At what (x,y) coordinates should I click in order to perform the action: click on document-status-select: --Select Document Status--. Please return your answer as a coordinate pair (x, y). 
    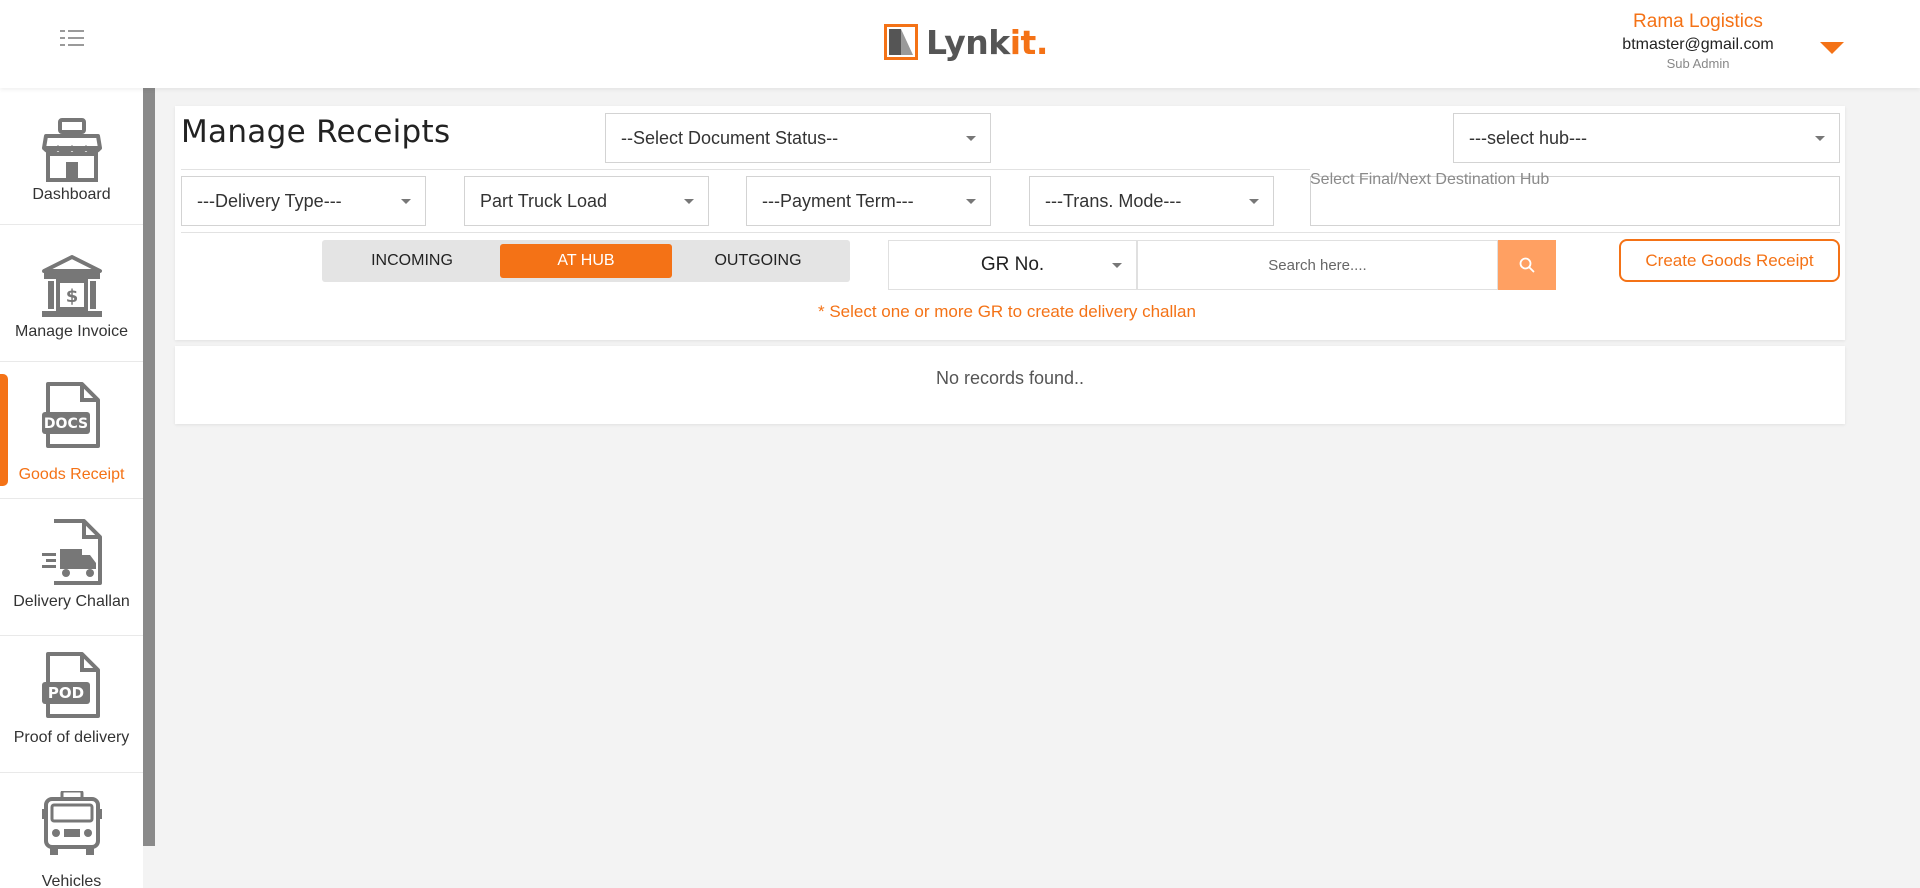
    Looking at the image, I should click on (798, 138).